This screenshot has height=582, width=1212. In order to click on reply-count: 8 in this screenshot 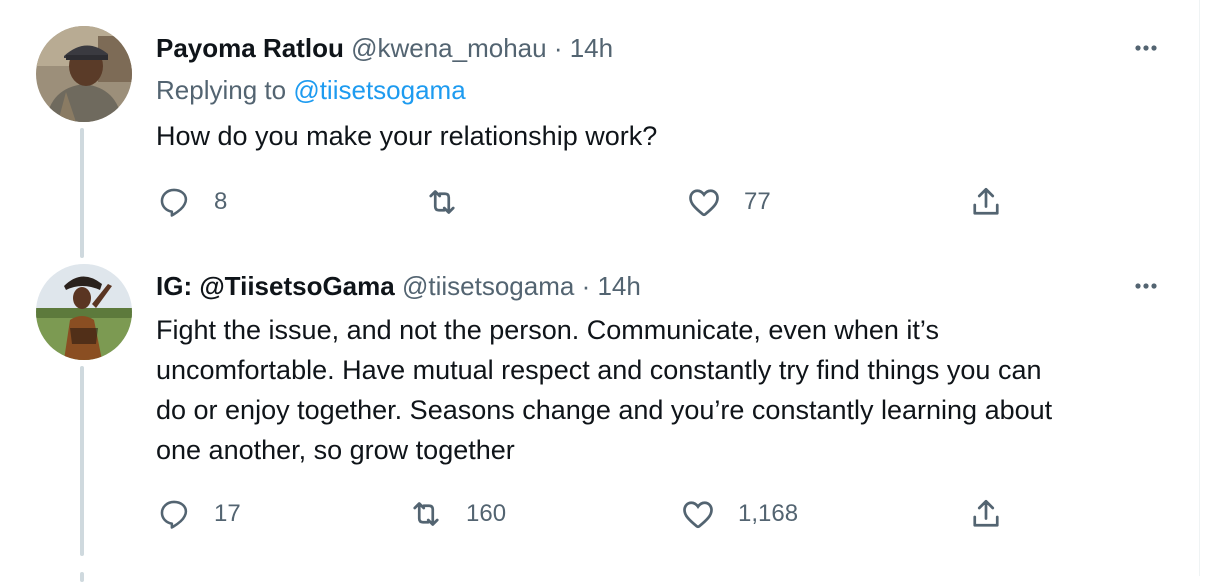, I will do `click(221, 201)`.